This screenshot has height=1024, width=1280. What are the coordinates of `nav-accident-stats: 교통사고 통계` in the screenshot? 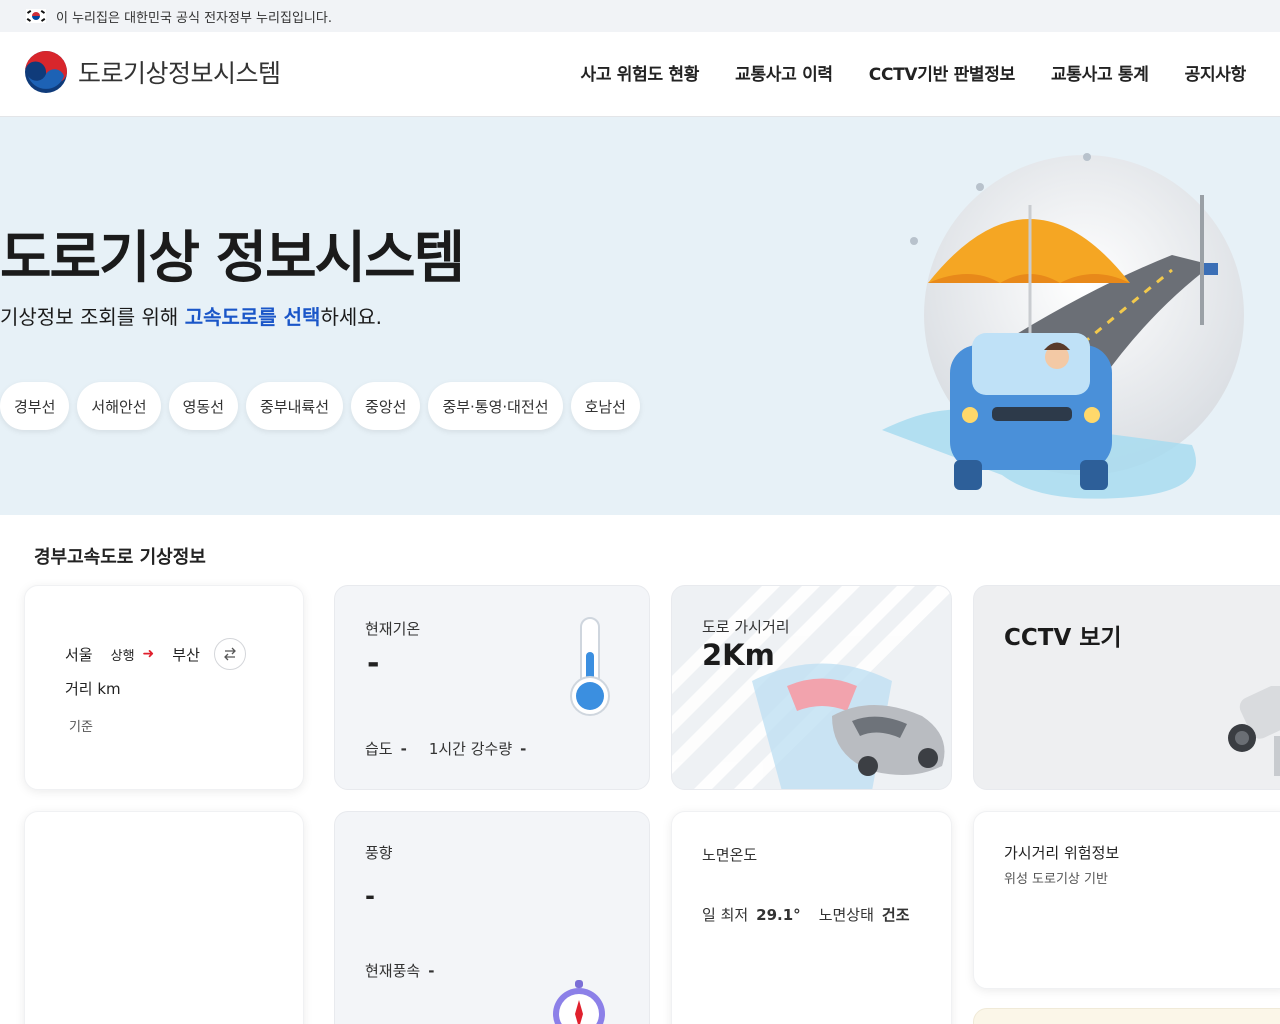 It's located at (1100, 72).